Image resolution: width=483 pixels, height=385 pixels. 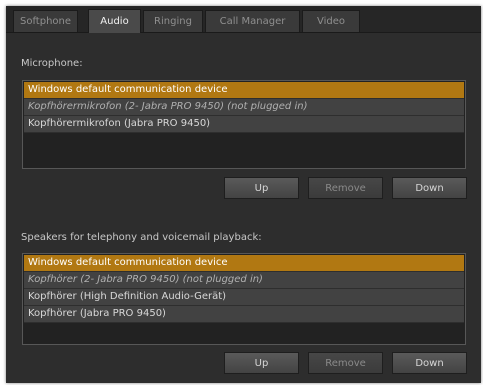 I want to click on microphone-up-button: Up, so click(x=261, y=188).